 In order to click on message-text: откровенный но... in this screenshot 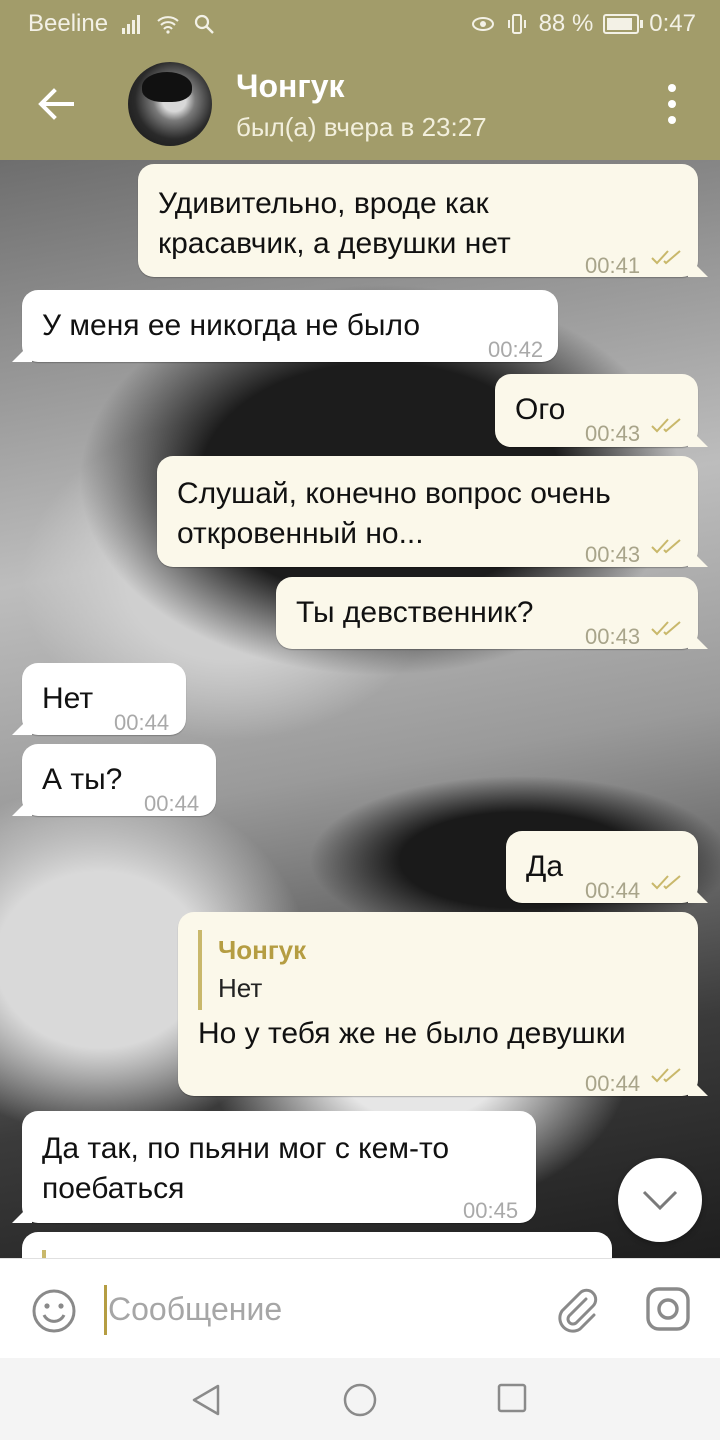, I will do `click(300, 533)`.